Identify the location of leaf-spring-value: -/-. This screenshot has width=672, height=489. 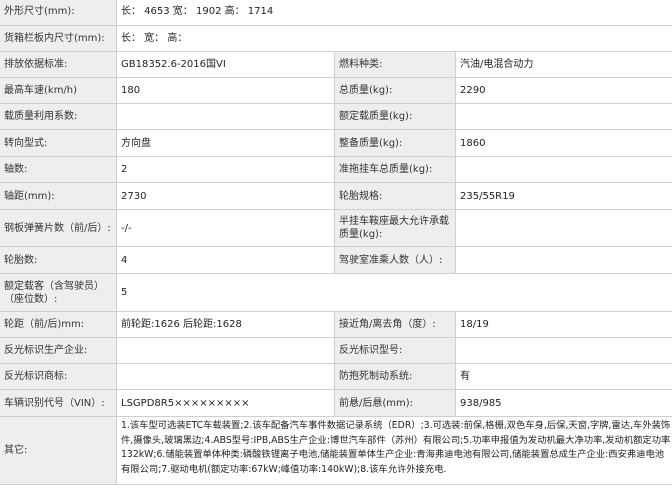
(225, 228).